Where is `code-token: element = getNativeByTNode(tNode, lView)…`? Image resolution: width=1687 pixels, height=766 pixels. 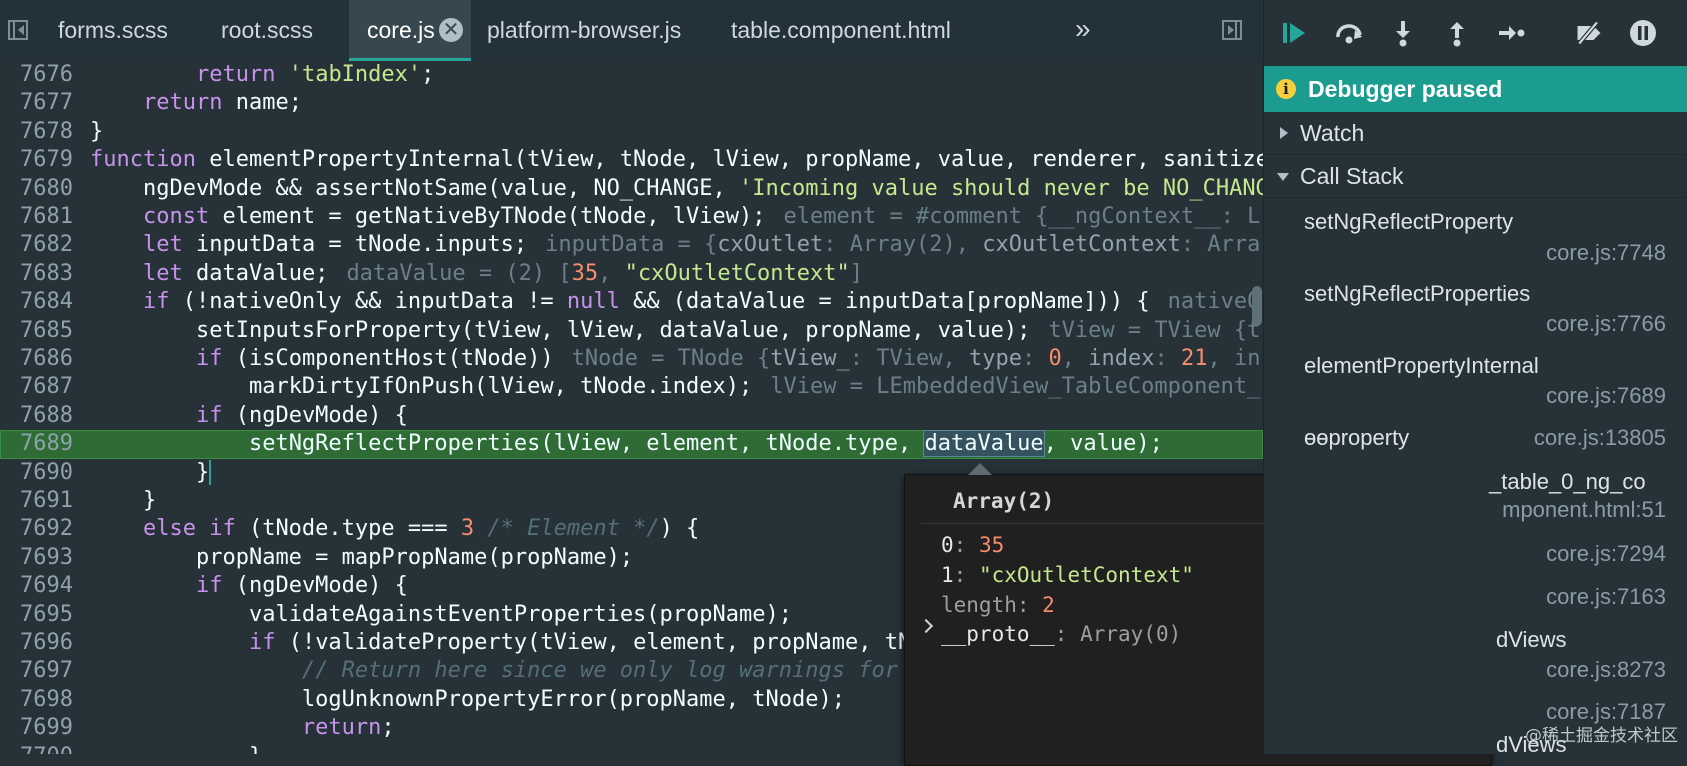
code-token: element = getNativeByTNode(tNode, lView)… is located at coordinates (487, 216).